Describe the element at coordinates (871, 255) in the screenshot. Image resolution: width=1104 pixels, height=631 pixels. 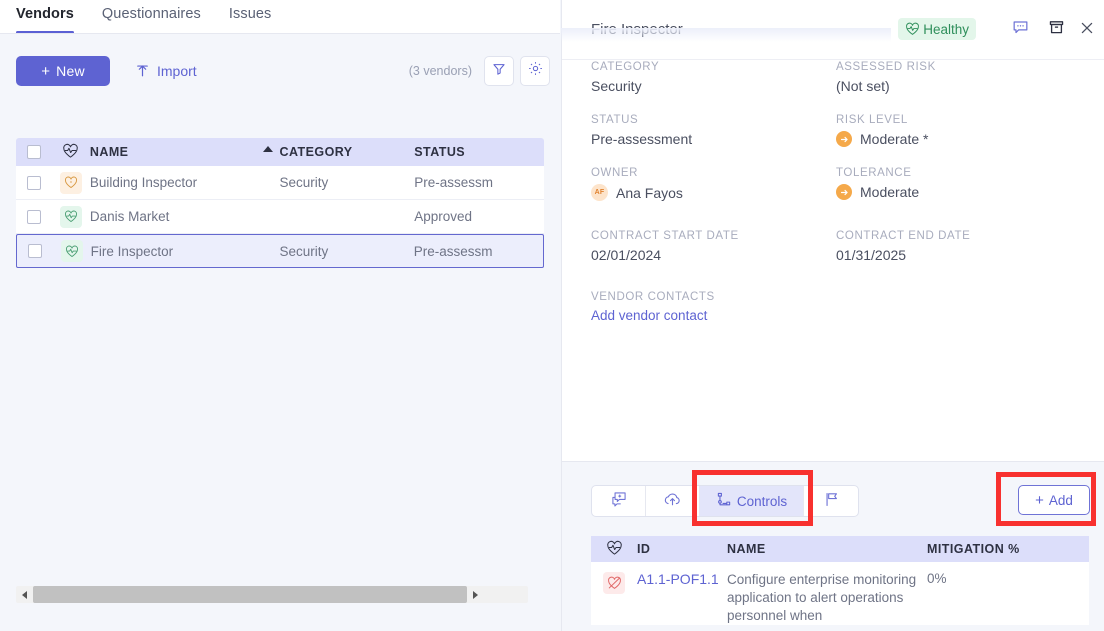
I see `field-contract-end-value: 01/31/2025` at that location.